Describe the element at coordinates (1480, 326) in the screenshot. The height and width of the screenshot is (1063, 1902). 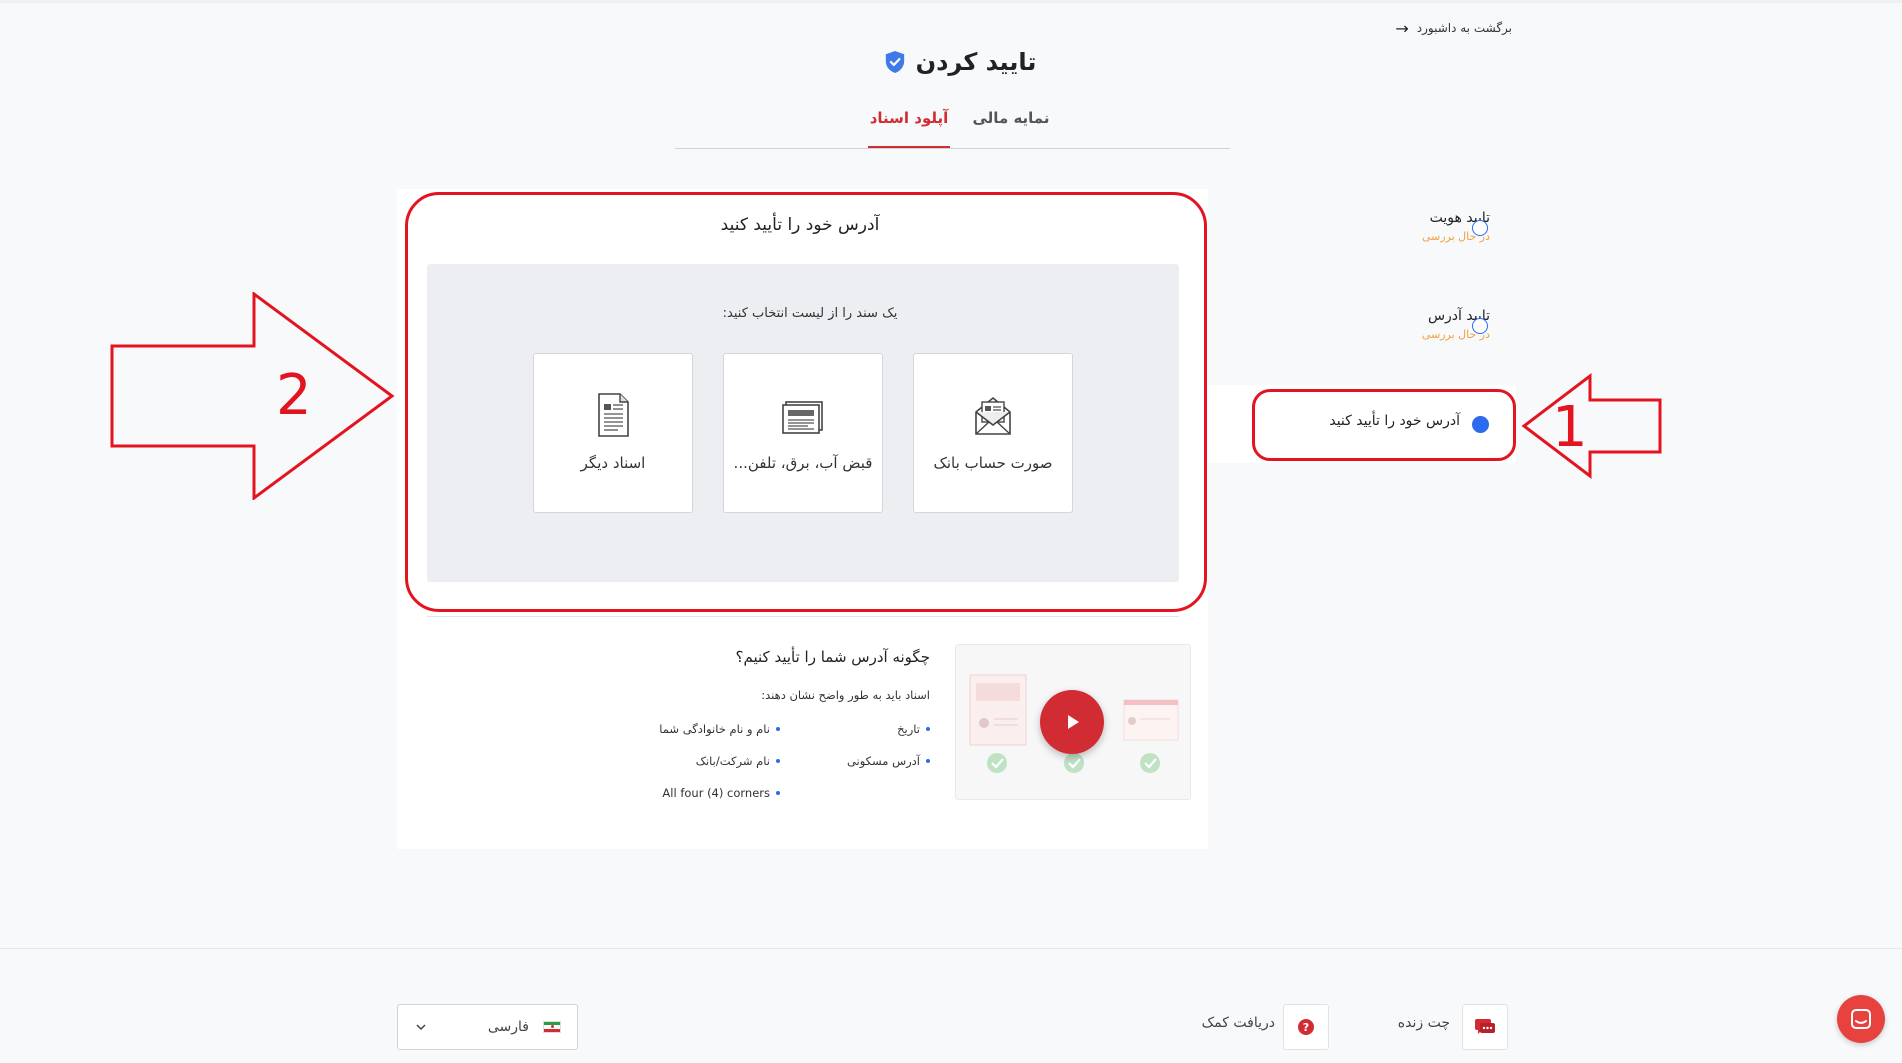
I see `step-radio-address` at that location.